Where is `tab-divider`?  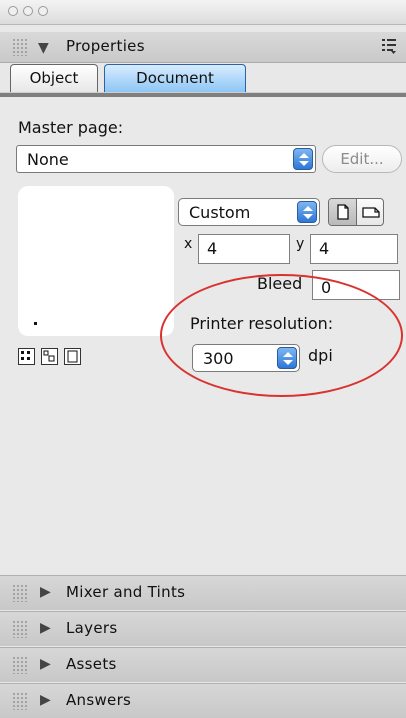 tab-divider is located at coordinates (203, 94).